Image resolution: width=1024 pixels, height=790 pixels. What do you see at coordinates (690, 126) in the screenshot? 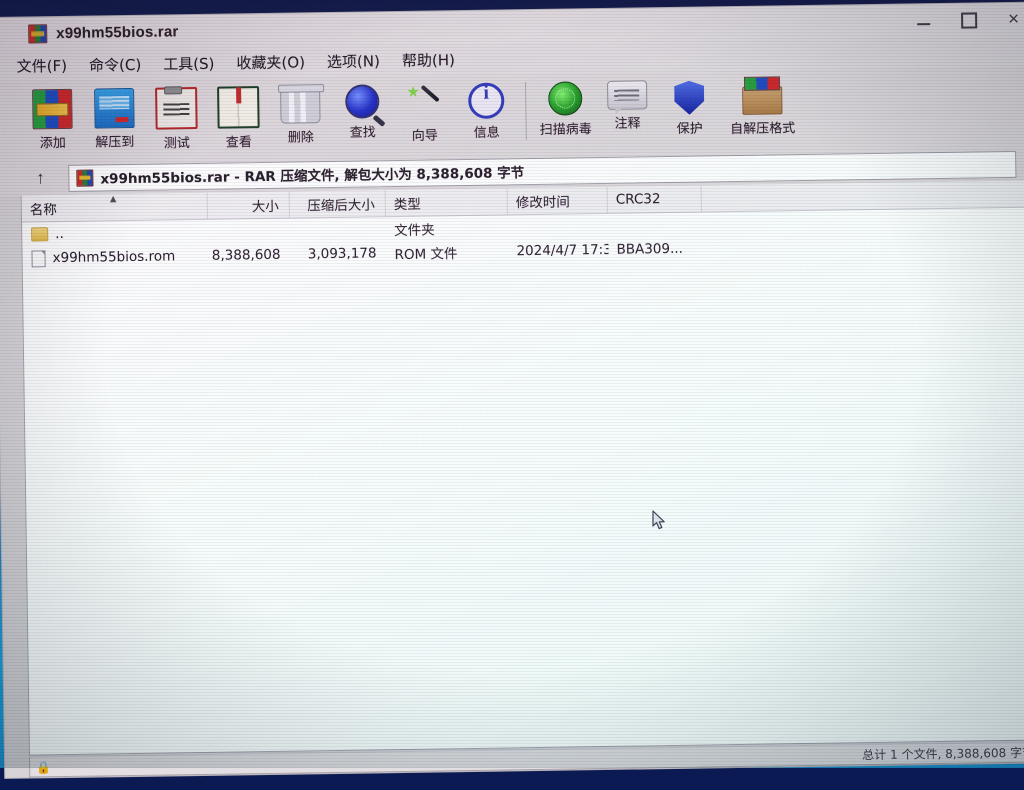
I see `toolbar-protect-label: 保护` at bounding box center [690, 126].